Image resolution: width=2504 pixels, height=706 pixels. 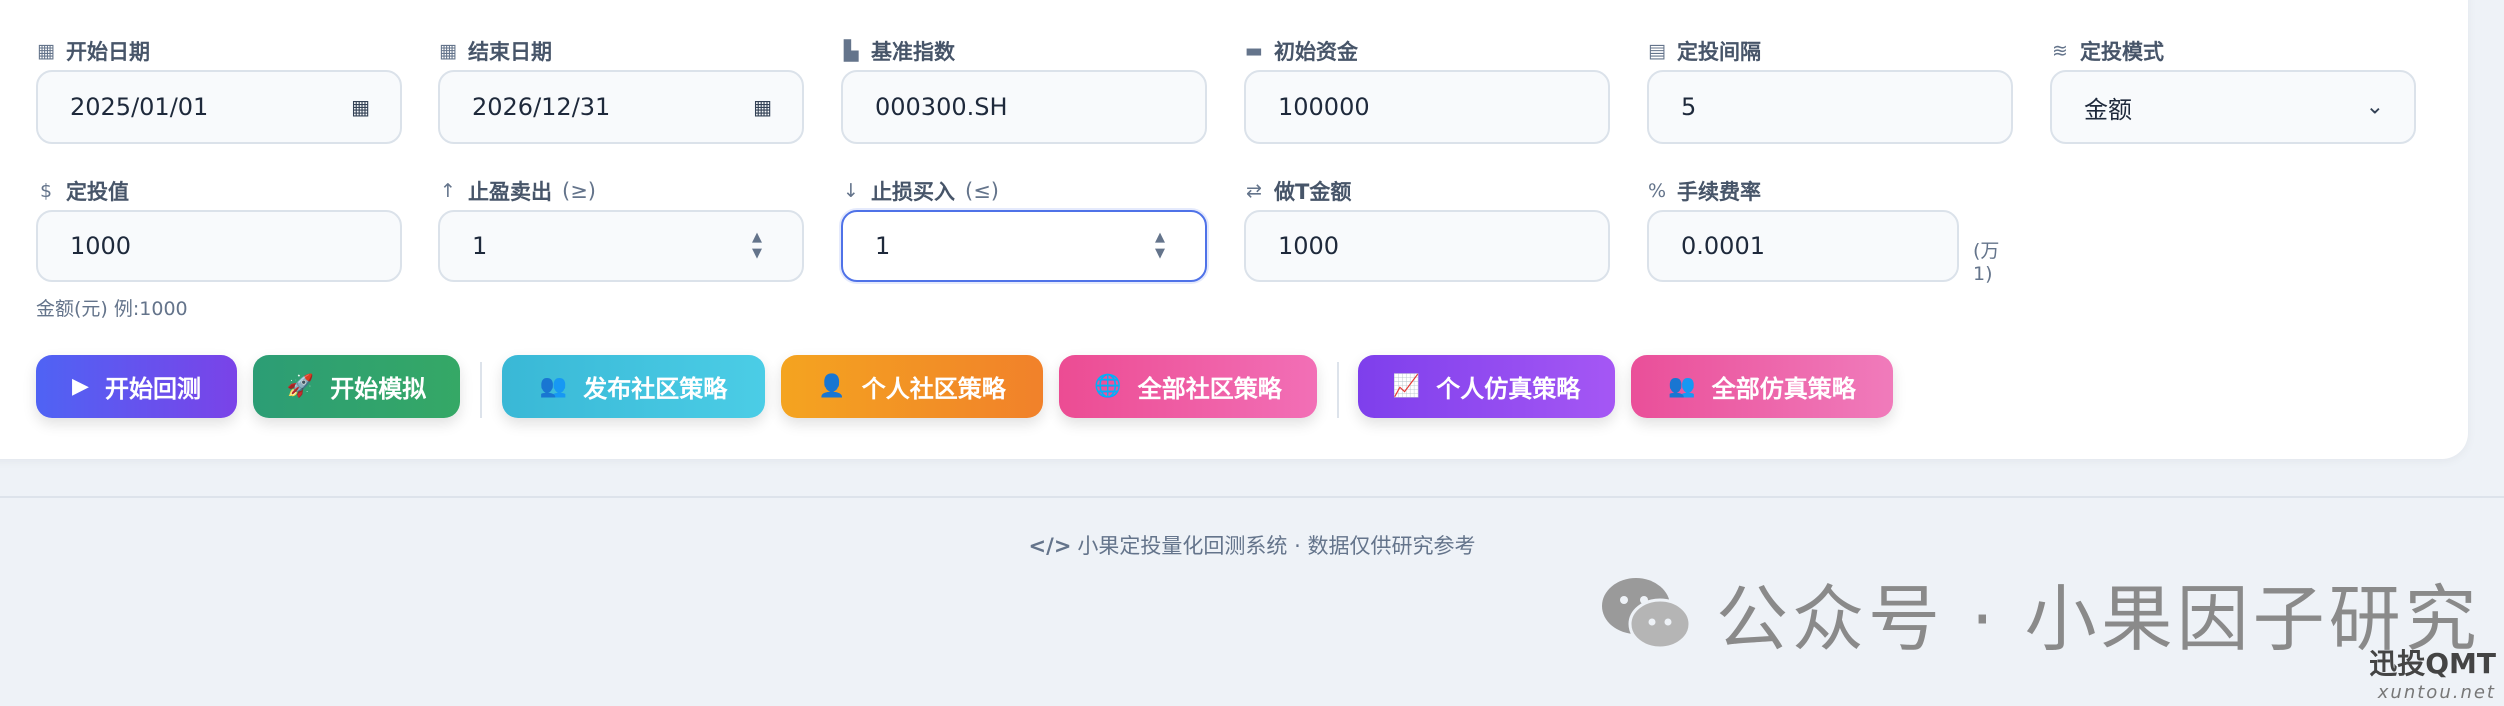 I want to click on t-amount-input: 1000, so click(x=1427, y=246).